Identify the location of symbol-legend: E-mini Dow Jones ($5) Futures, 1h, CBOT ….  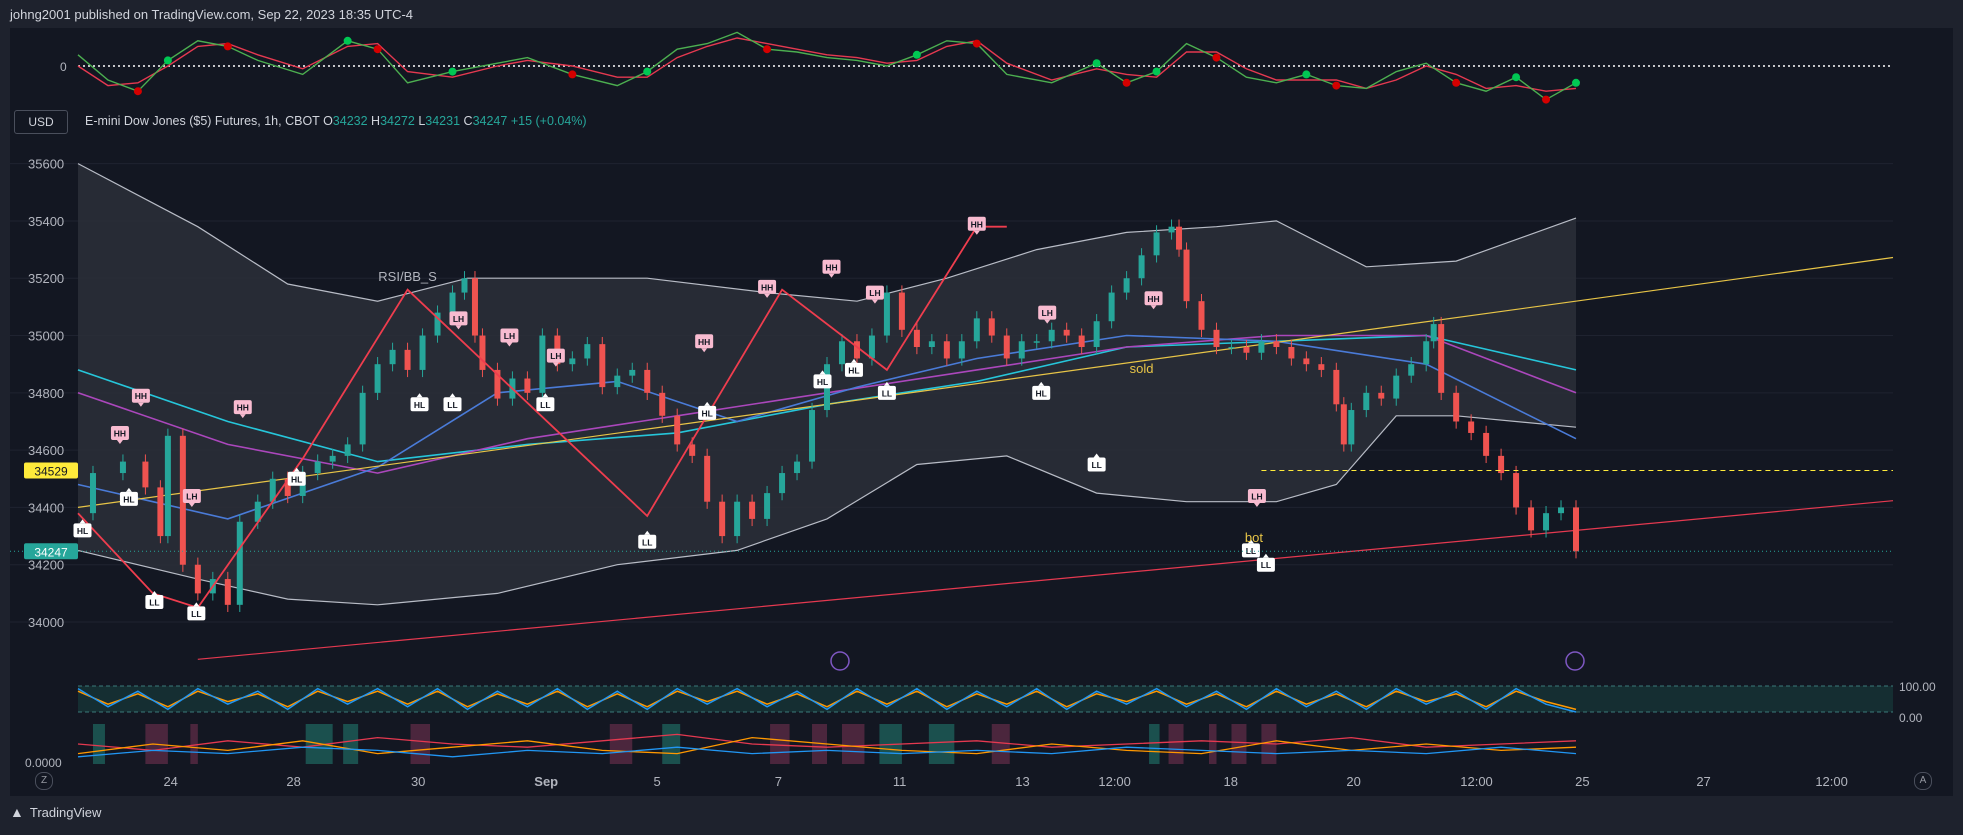
(336, 121).